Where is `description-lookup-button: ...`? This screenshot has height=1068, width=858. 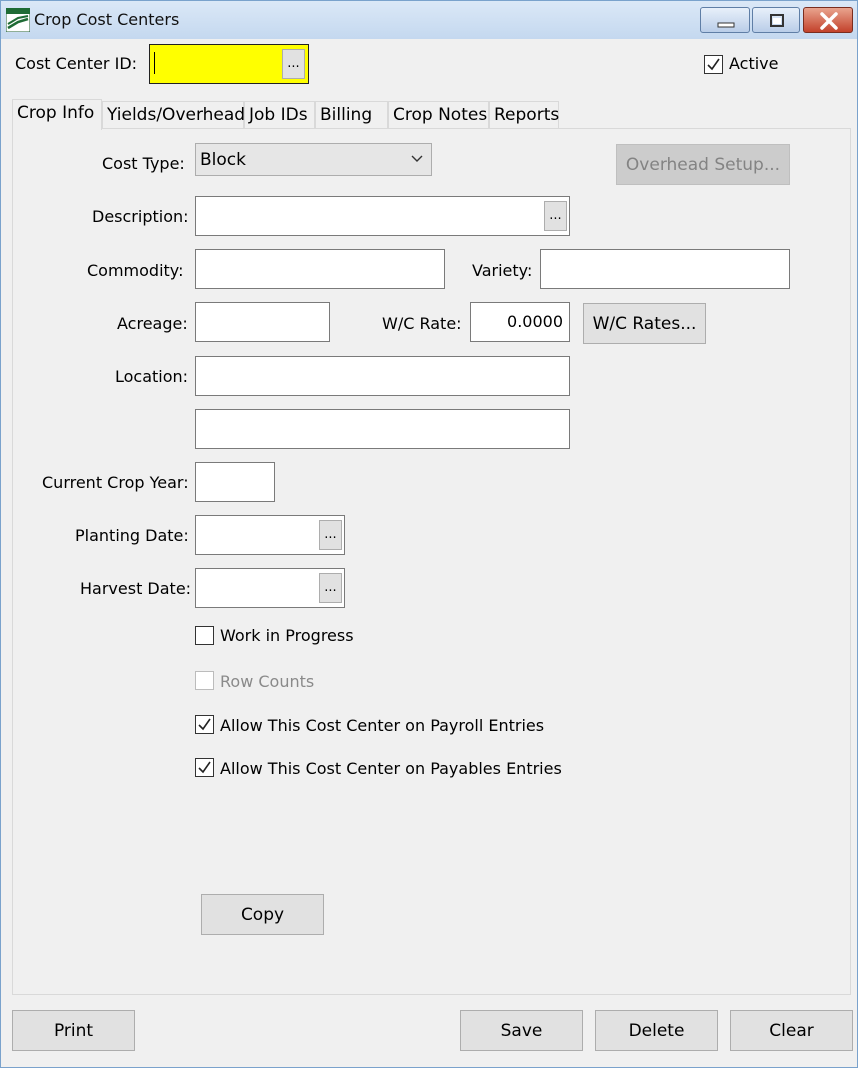 description-lookup-button: ... is located at coordinates (555, 216).